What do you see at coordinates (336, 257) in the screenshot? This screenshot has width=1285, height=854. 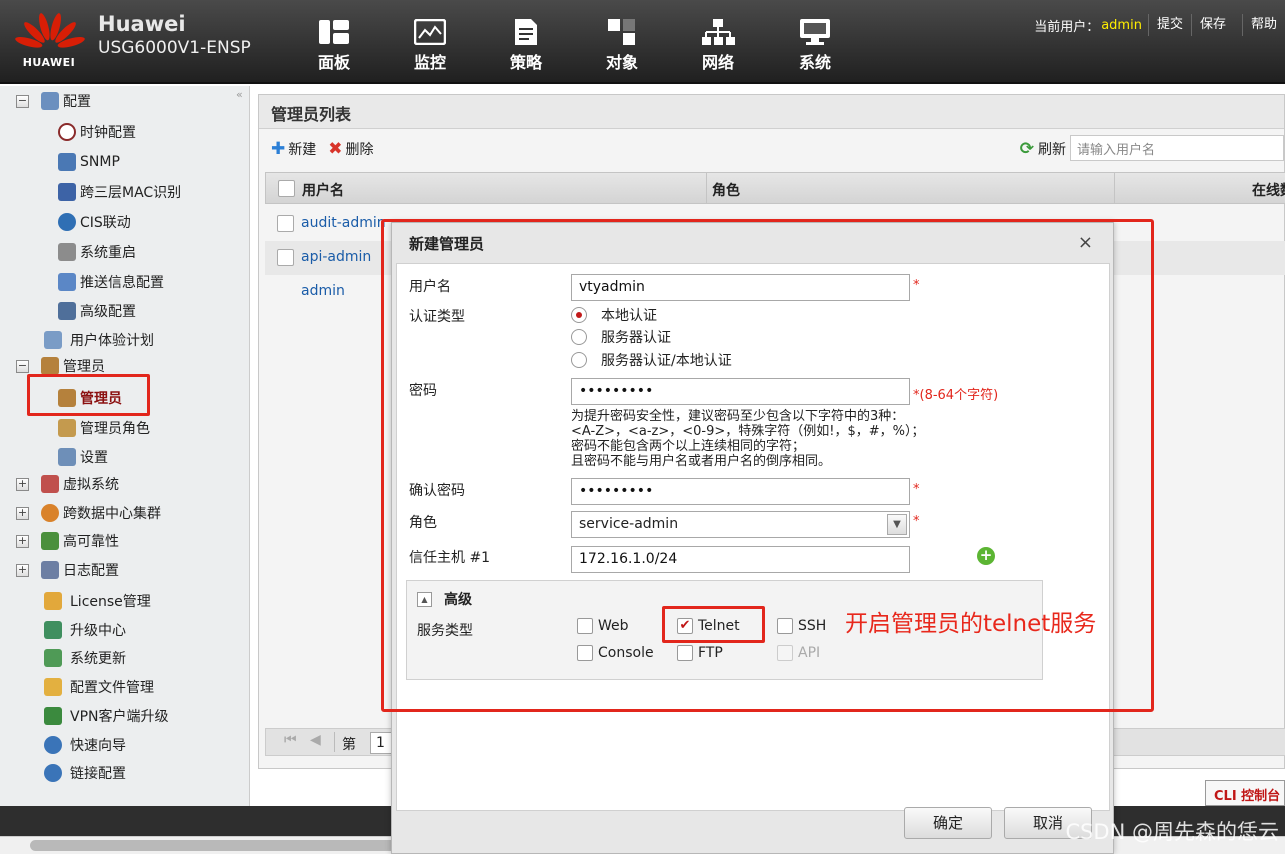 I see `row-username: api-admin` at bounding box center [336, 257].